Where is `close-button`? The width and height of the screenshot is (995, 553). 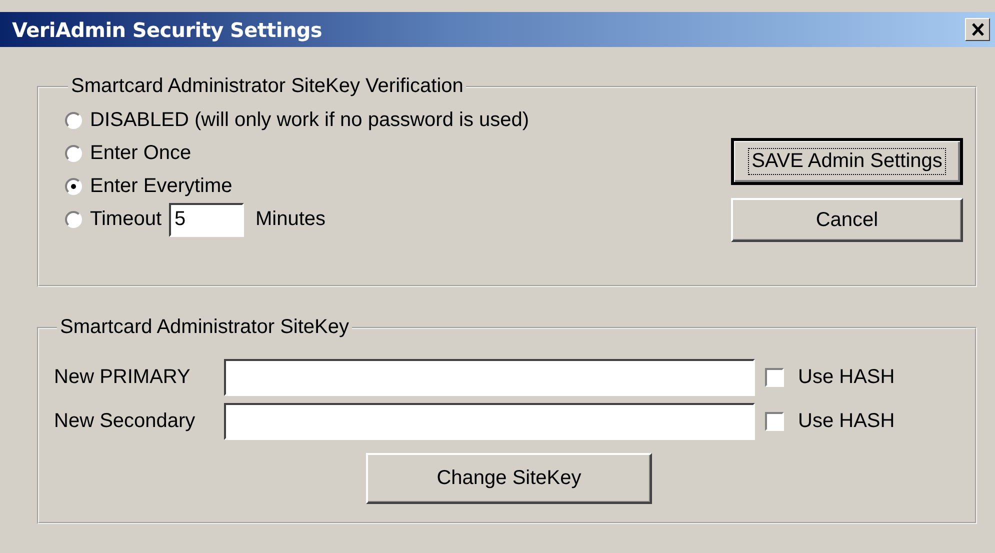 close-button is located at coordinates (977, 29).